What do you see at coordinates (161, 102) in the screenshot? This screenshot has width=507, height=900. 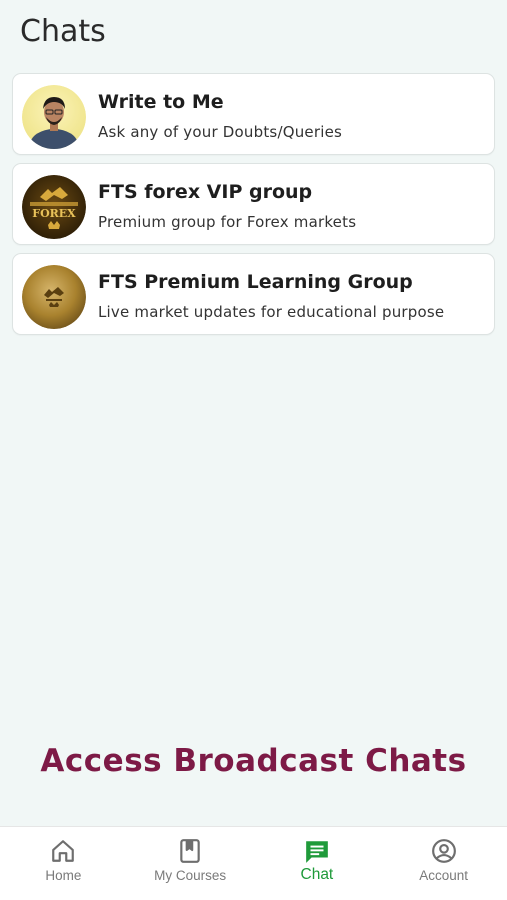 I see `chat-title: Write to Me` at bounding box center [161, 102].